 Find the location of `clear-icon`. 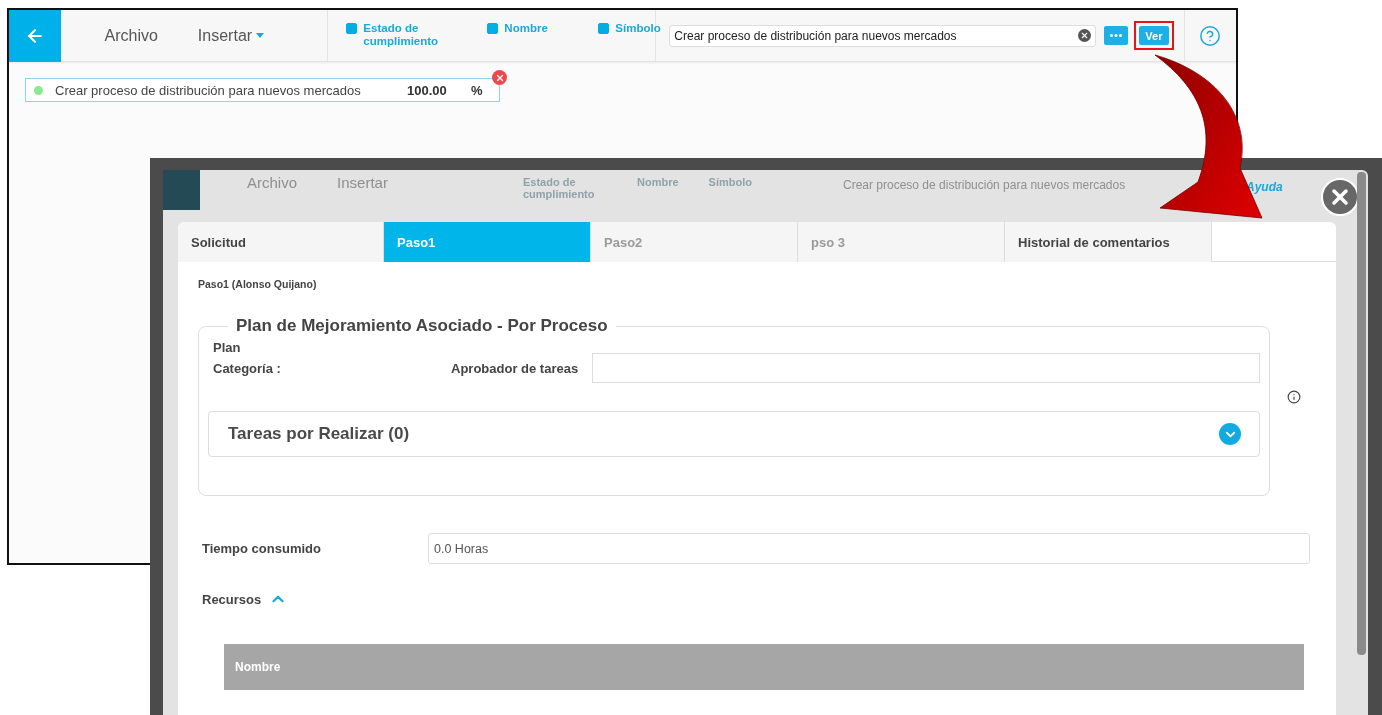

clear-icon is located at coordinates (1085, 35).